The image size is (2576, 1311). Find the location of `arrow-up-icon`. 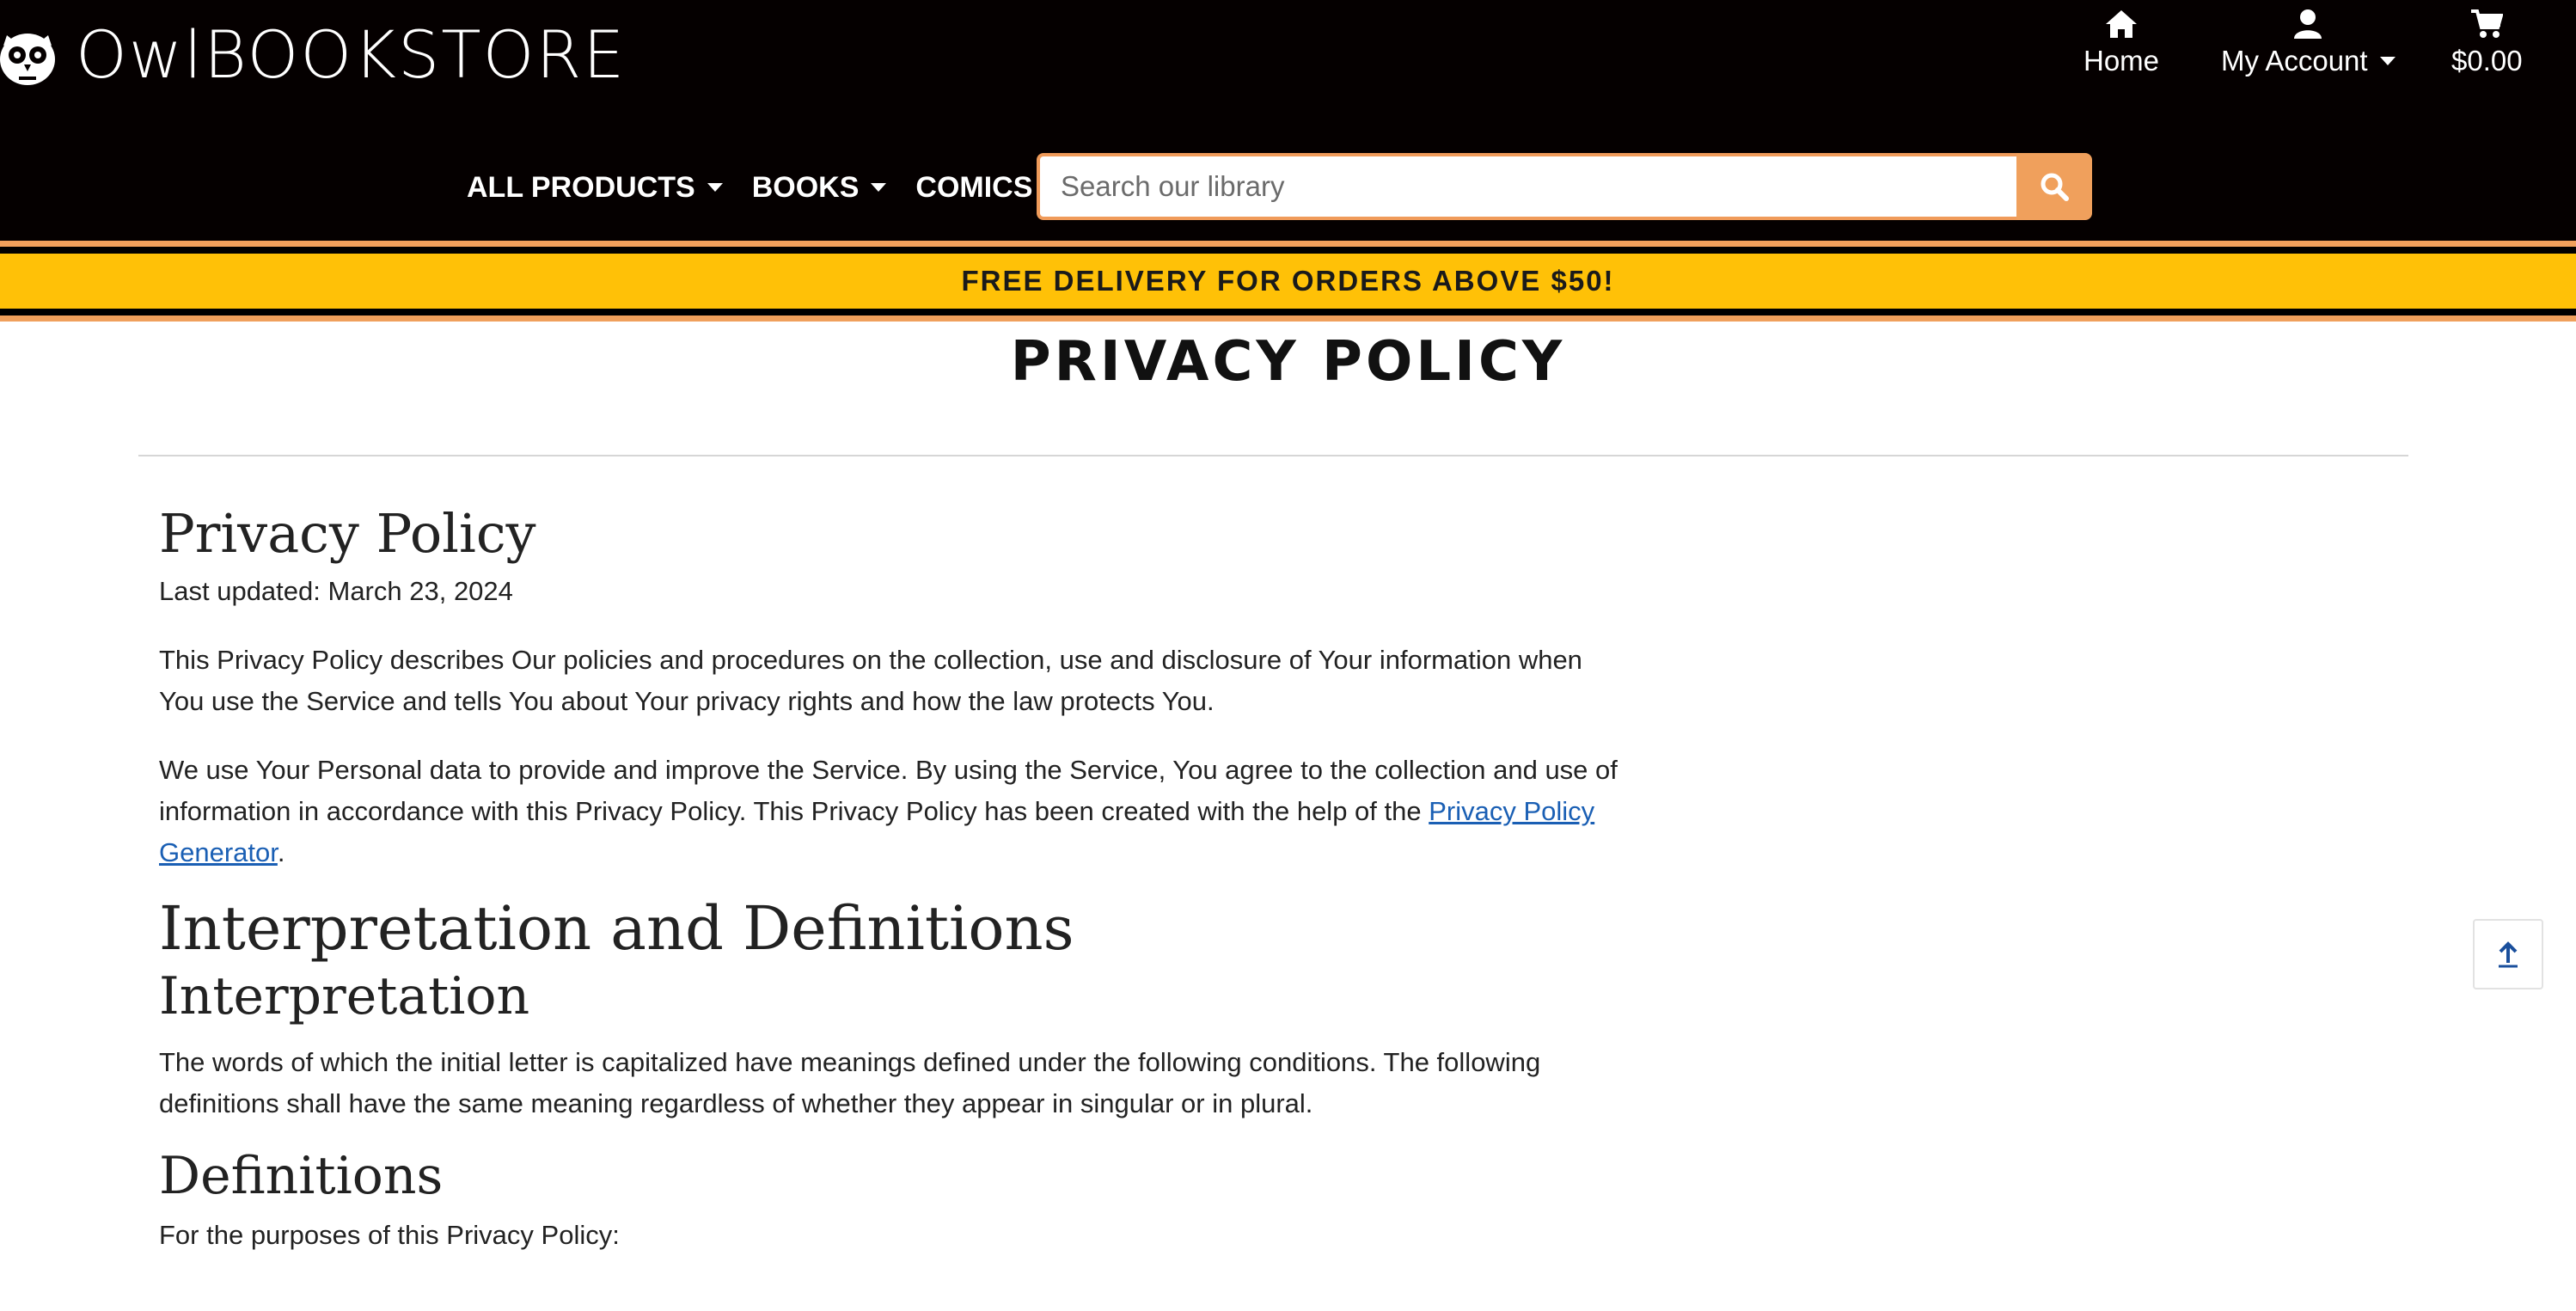

arrow-up-icon is located at coordinates (2508, 954).